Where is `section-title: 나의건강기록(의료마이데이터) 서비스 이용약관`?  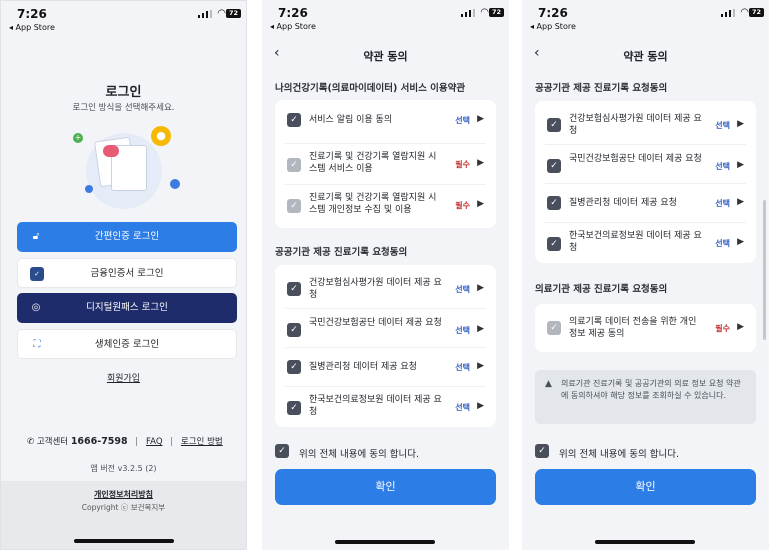 section-title: 나의건강기록(의료마이데이터) 서비스 이용약관 is located at coordinates (370, 88).